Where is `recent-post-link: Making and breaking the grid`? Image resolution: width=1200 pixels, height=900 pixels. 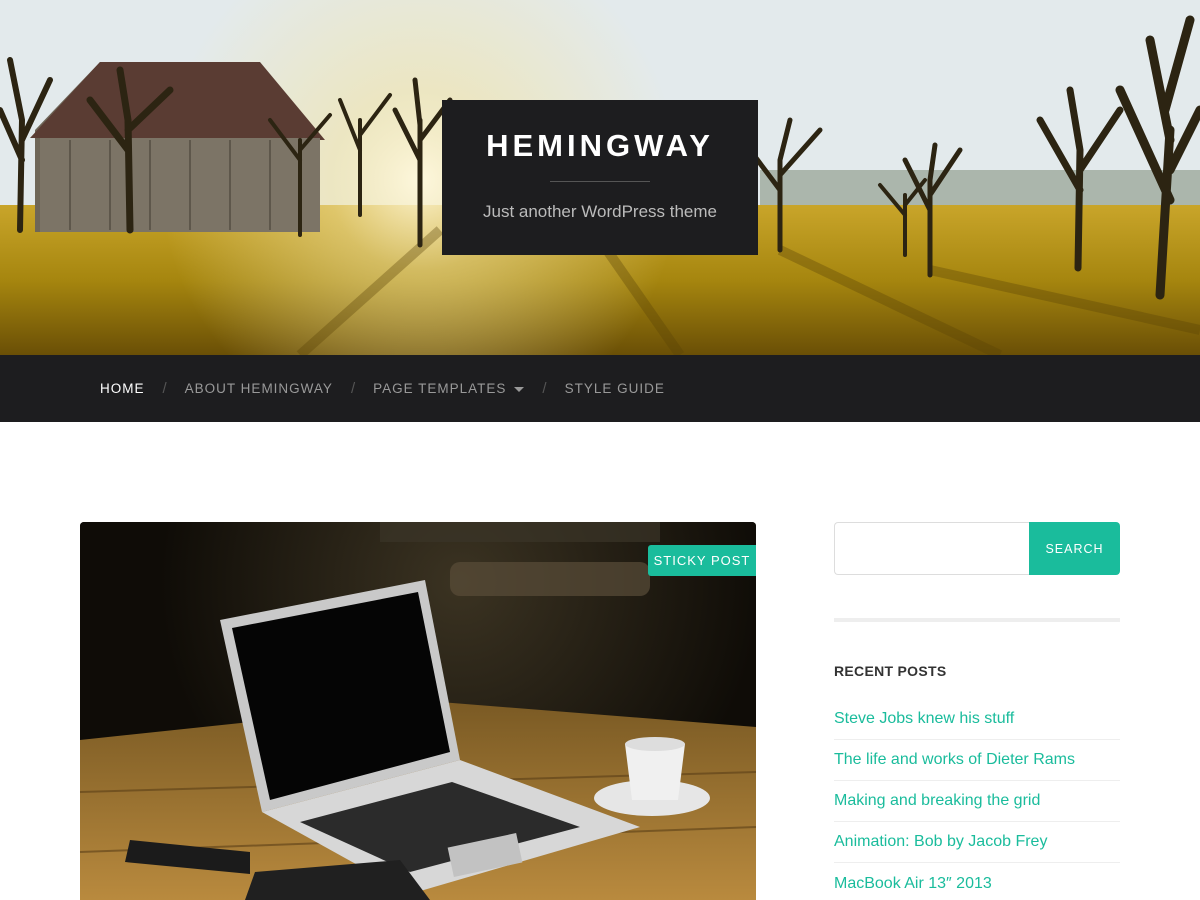 recent-post-link: Making and breaking the grid is located at coordinates (977, 801).